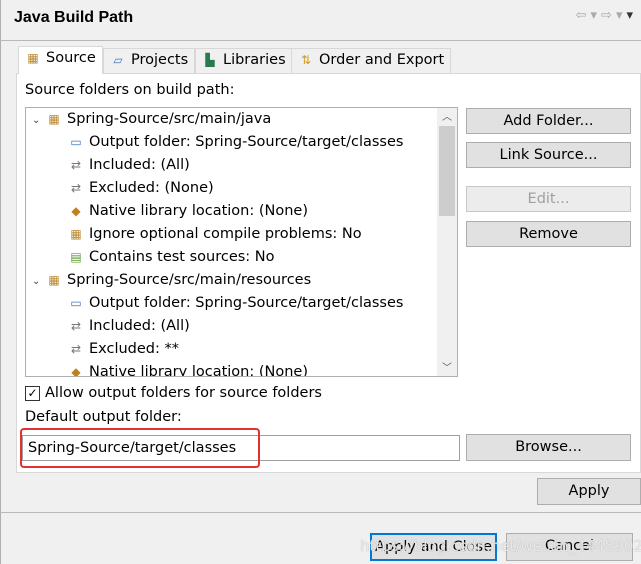 The width and height of the screenshot is (641, 564). What do you see at coordinates (447, 115) in the screenshot?
I see `scroll-up-icon: ︿` at bounding box center [447, 115].